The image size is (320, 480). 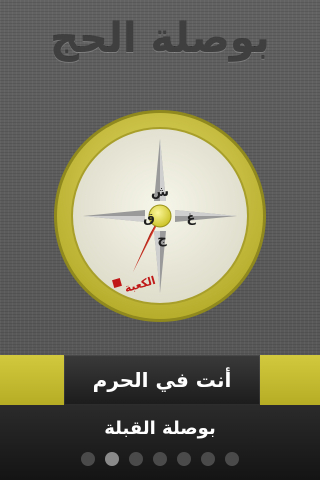 I want to click on status-text: أنت في الحرم, so click(x=162, y=380).